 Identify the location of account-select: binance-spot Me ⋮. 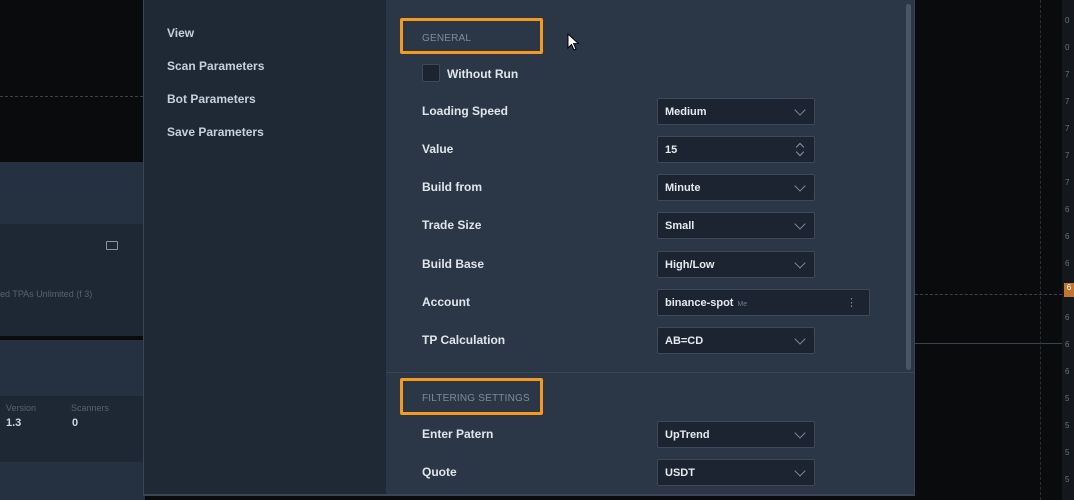
(763, 302).